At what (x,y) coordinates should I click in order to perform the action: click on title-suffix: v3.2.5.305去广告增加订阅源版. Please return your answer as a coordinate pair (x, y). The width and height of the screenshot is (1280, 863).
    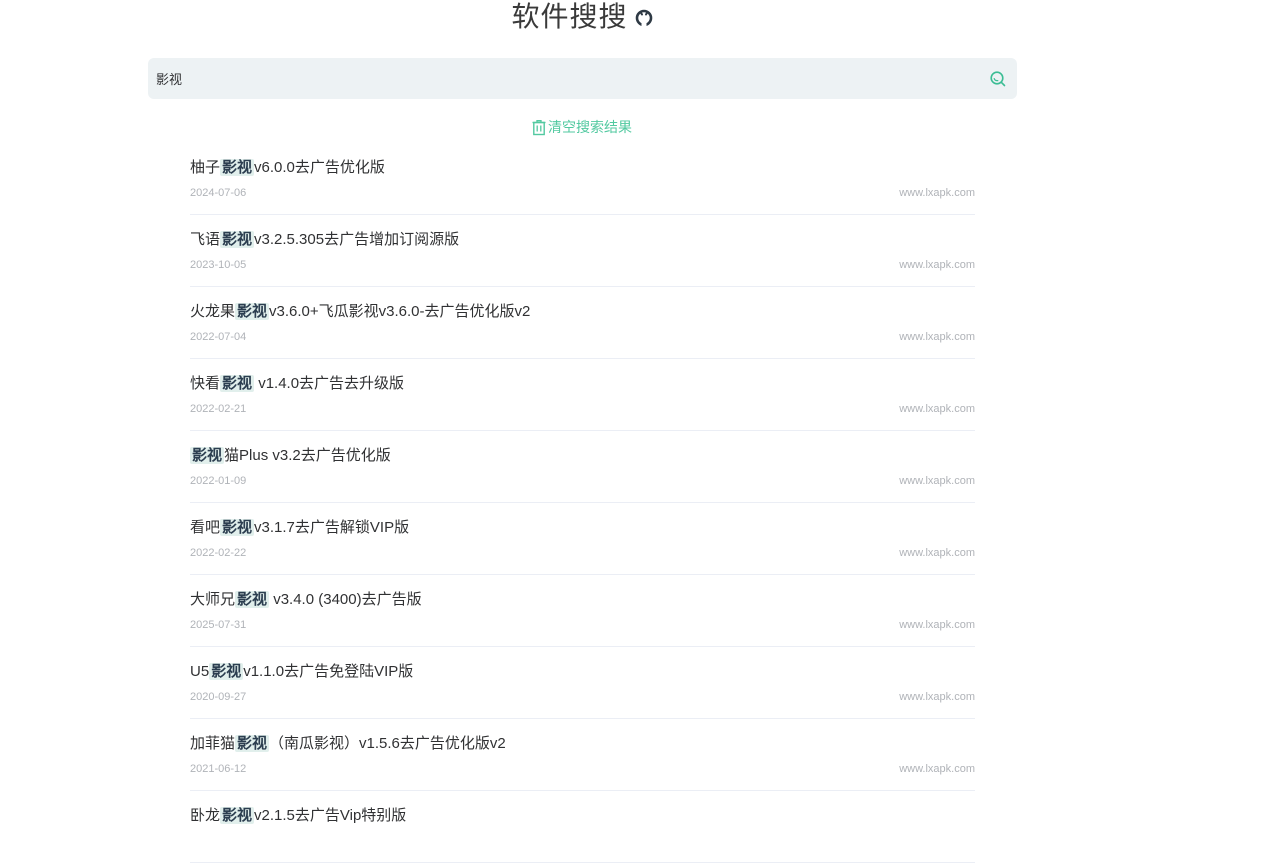
    Looking at the image, I should click on (357, 239).